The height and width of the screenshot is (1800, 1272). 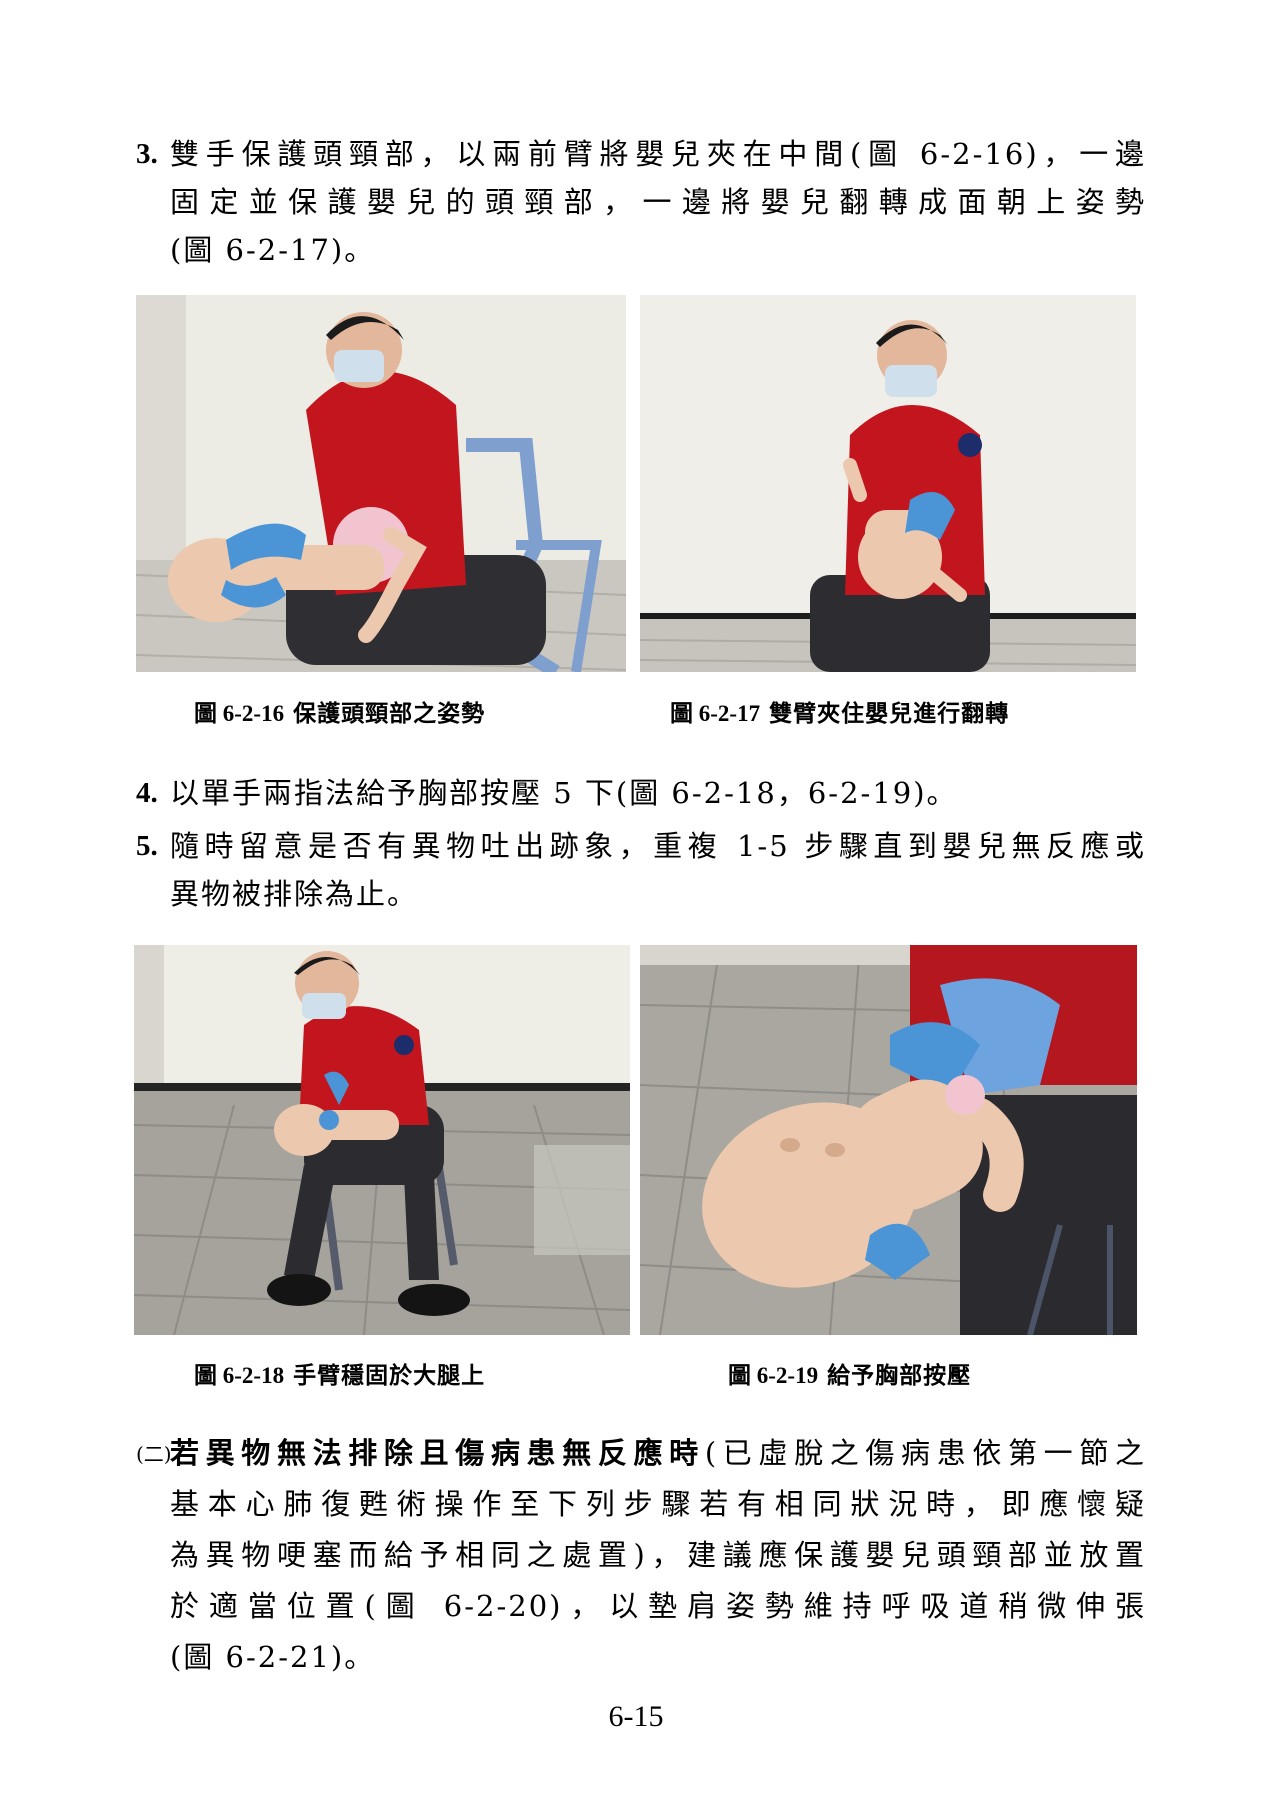 What do you see at coordinates (147, 846) in the screenshot?
I see `step-5-number: 5.` at bounding box center [147, 846].